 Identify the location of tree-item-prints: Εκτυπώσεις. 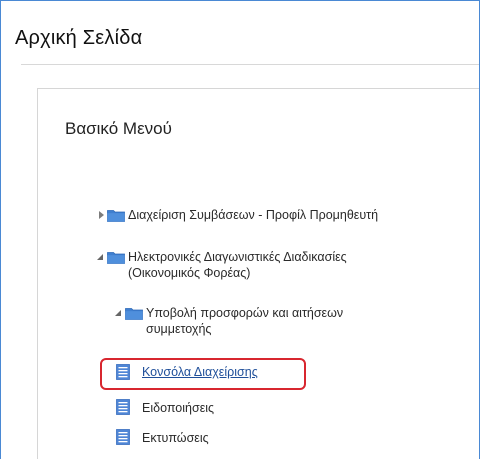
(258, 440).